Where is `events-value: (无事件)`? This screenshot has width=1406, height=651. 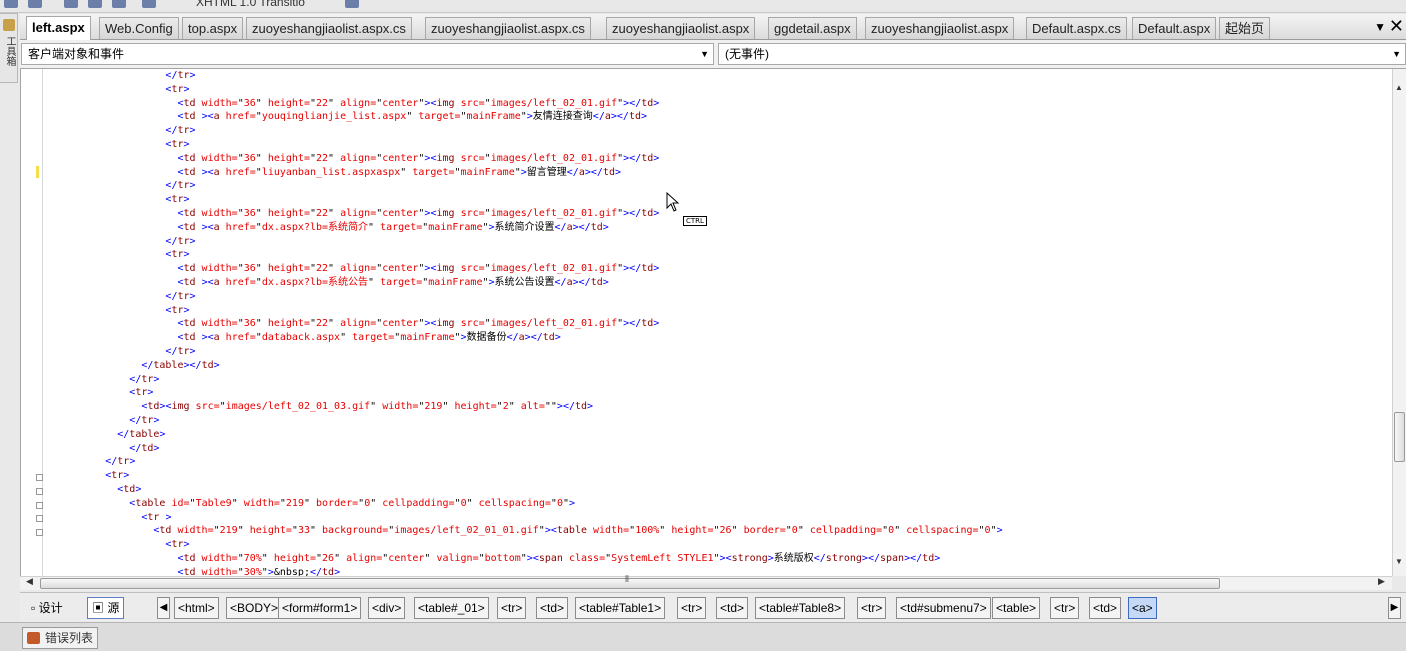 events-value: (无事件) is located at coordinates (747, 54).